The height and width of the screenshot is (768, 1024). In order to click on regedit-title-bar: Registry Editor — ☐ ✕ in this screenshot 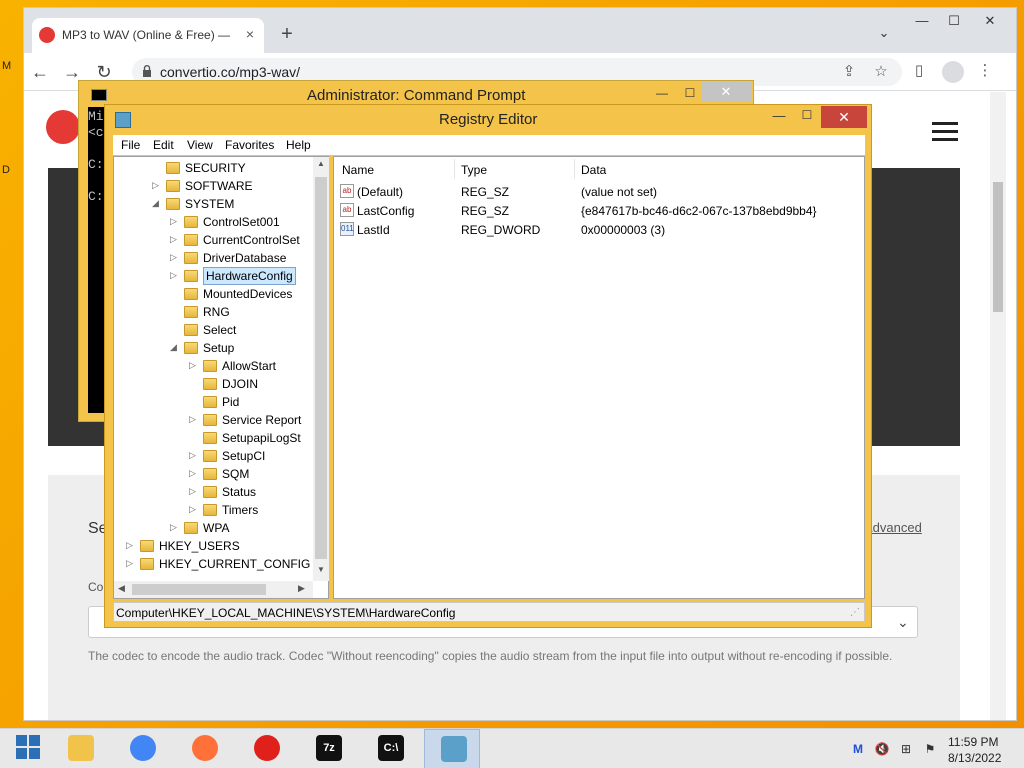, I will do `click(489, 119)`.